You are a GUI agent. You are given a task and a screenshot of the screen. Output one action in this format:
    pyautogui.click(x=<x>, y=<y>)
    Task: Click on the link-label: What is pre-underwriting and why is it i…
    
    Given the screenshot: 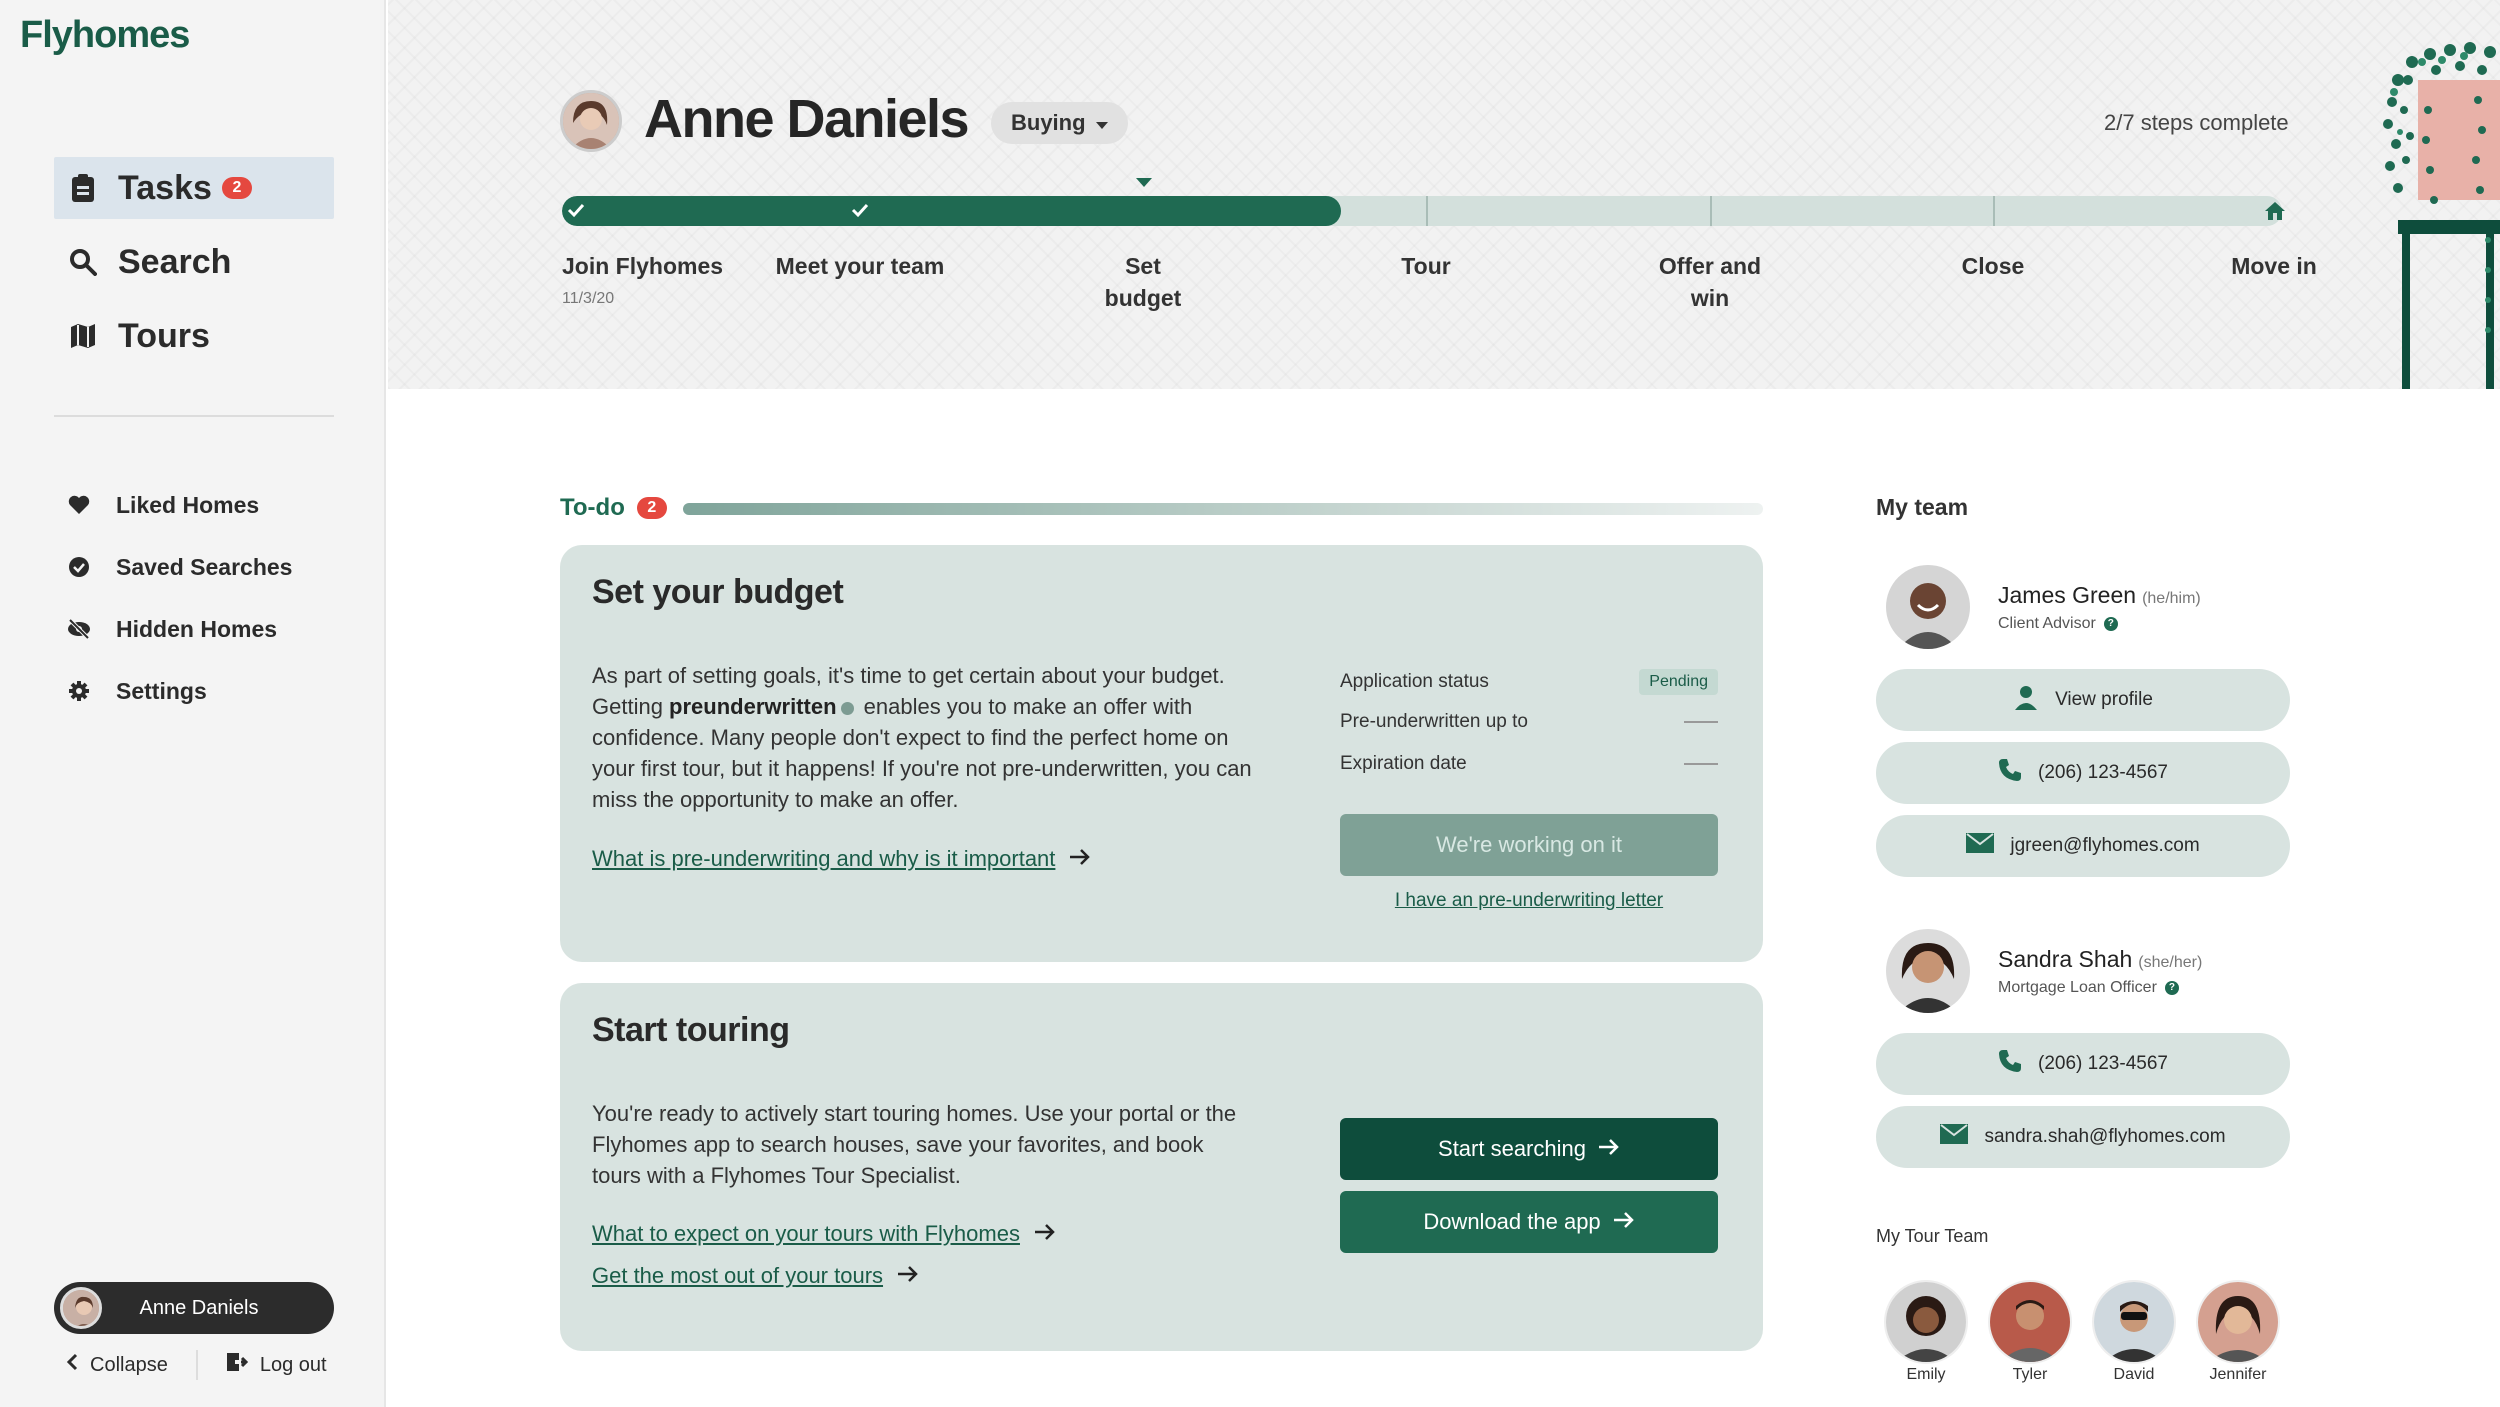 What is the action you would take?
    pyautogui.click(x=824, y=858)
    